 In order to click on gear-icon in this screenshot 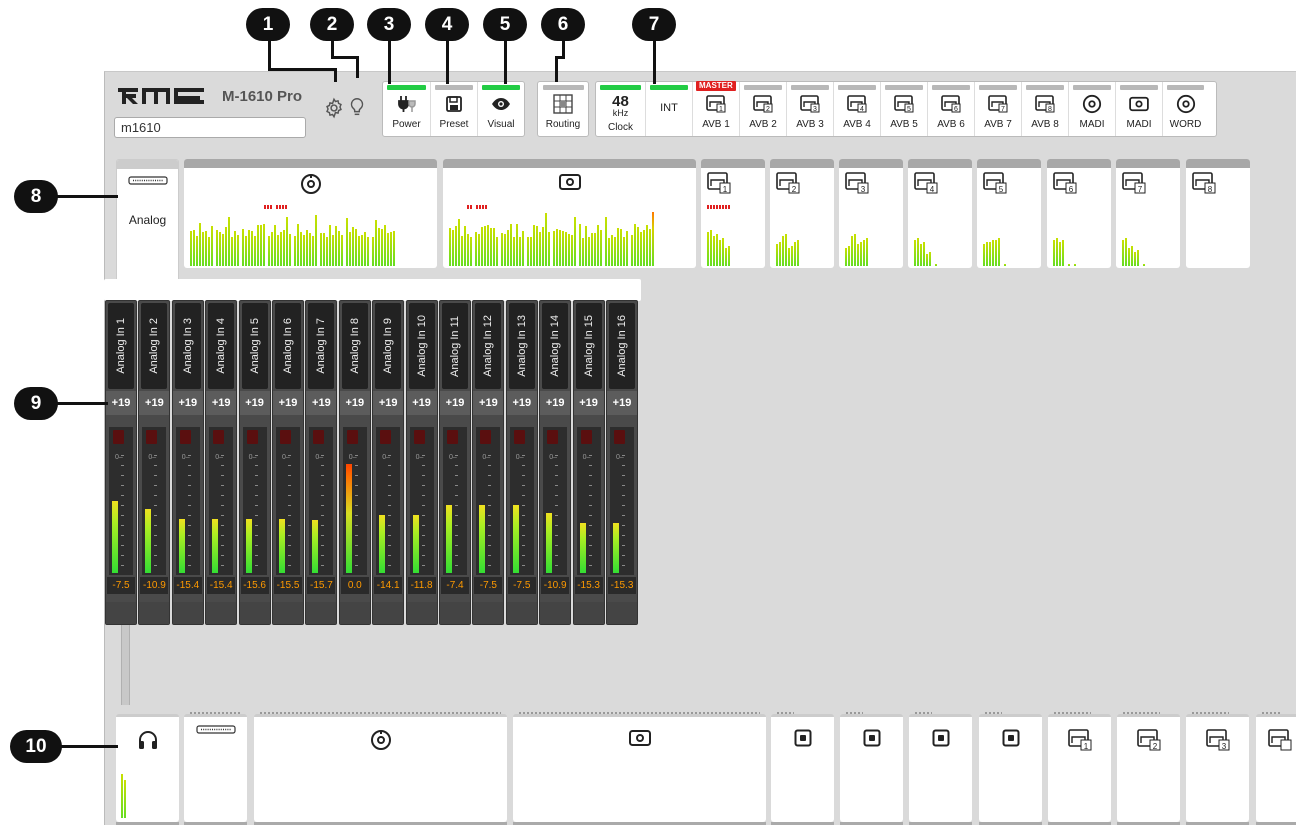, I will do `click(334, 108)`.